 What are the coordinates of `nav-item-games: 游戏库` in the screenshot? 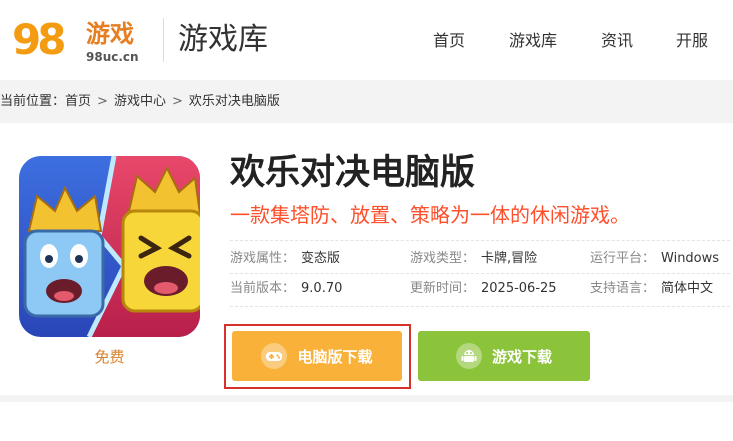 It's located at (533, 41).